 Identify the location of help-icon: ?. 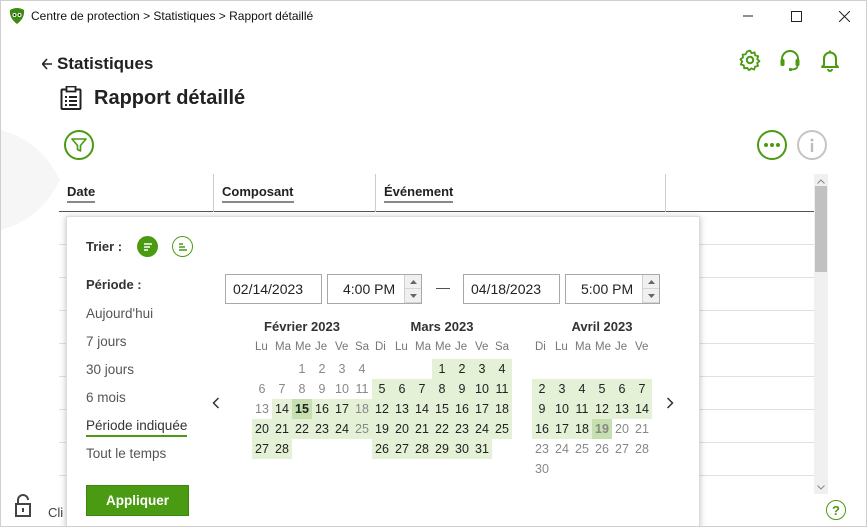
(836, 510).